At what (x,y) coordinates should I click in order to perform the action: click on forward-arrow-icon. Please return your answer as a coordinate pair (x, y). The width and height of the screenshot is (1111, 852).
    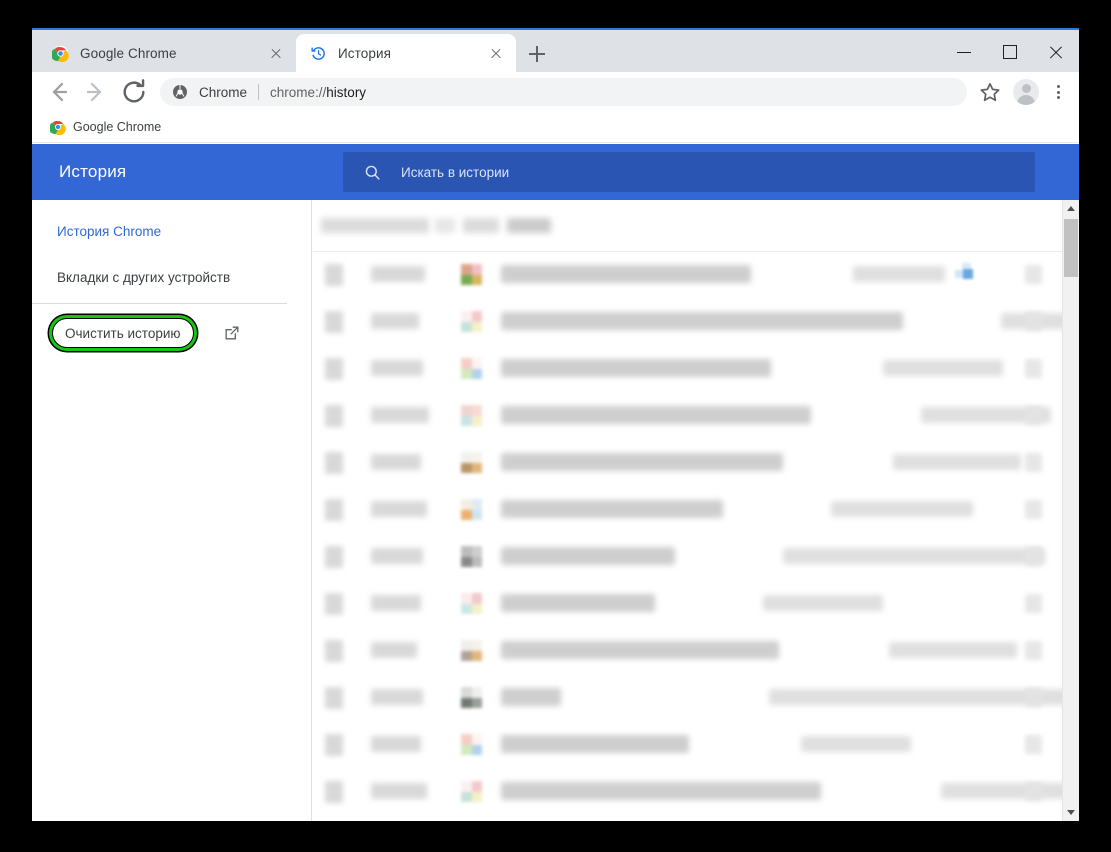
    Looking at the image, I should click on (96, 92).